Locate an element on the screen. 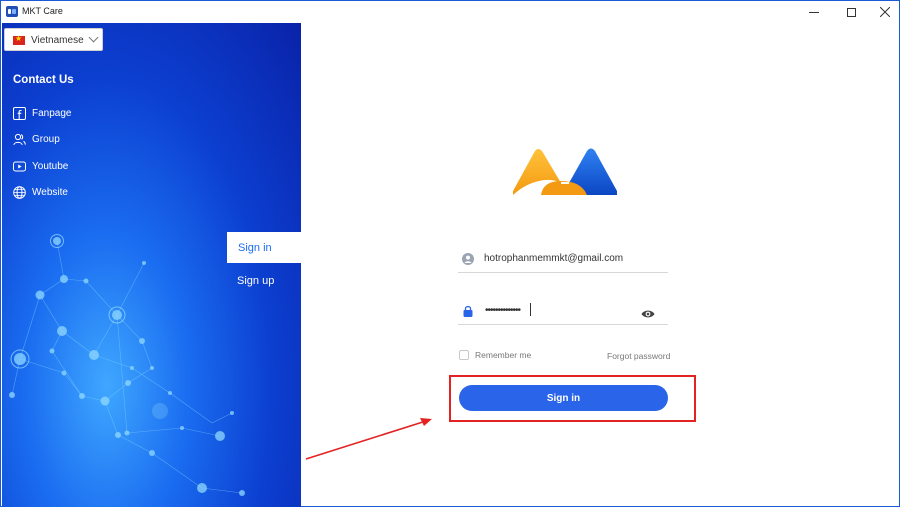 The height and width of the screenshot is (507, 900). minimize-button is located at coordinates (814, 12).